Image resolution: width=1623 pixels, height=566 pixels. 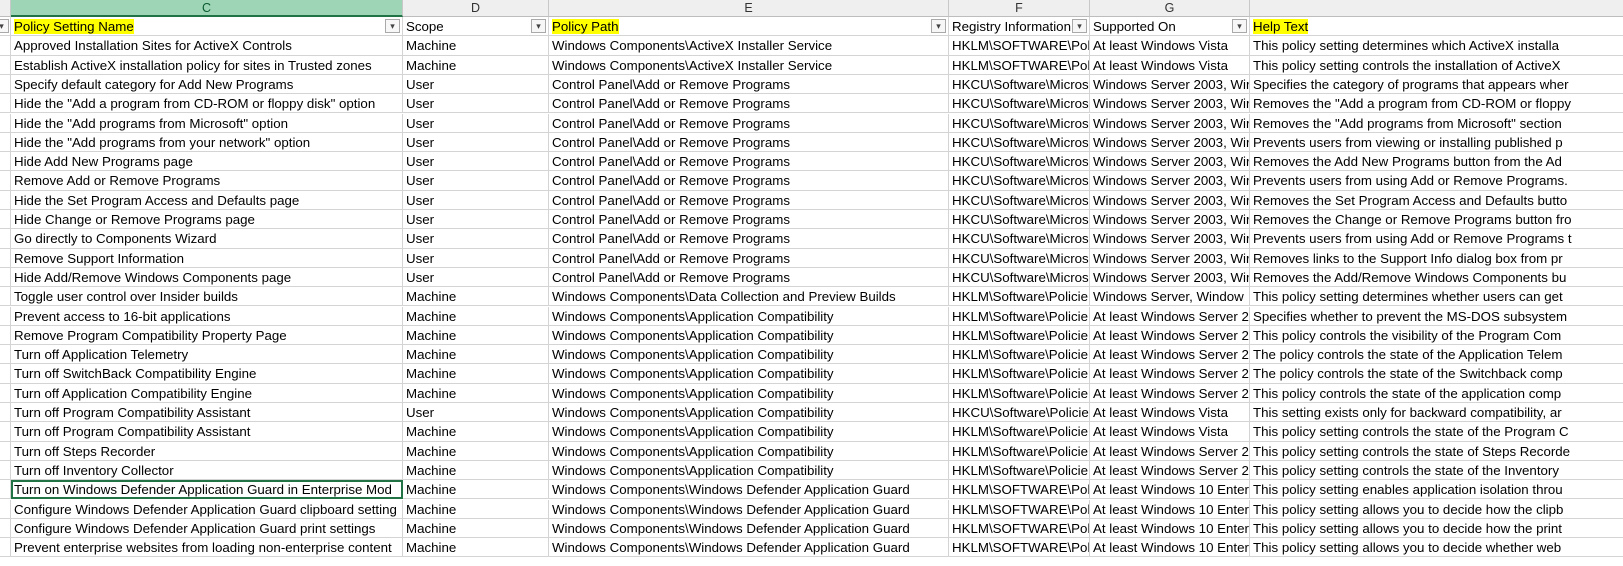 I want to click on header-cell-policy-path: Policy Path ▾, so click(x=749, y=27).